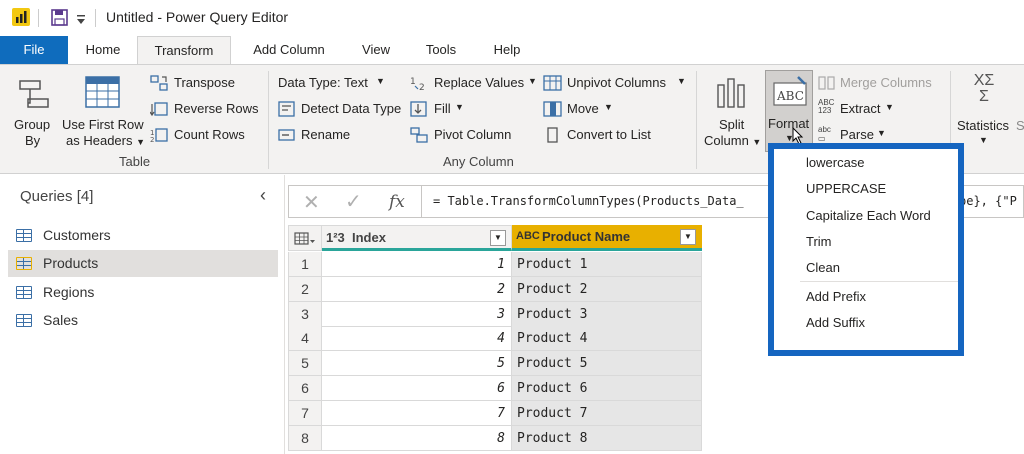 This screenshot has height=454, width=1024. What do you see at coordinates (470, 136) in the screenshot?
I see `pivot-column-button: Pivot Column` at bounding box center [470, 136].